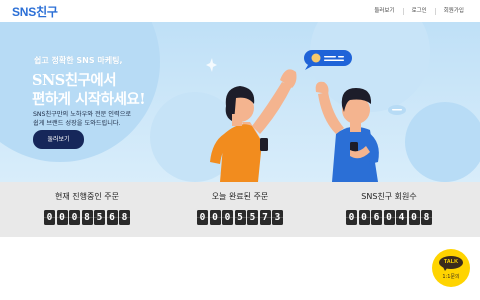 The width and height of the screenshot is (480, 300). Describe the element at coordinates (87, 207) in the screenshot. I see `stat-active-orders: 현재 진행중인 주문 0 0 0 8 5 6 8` at that location.